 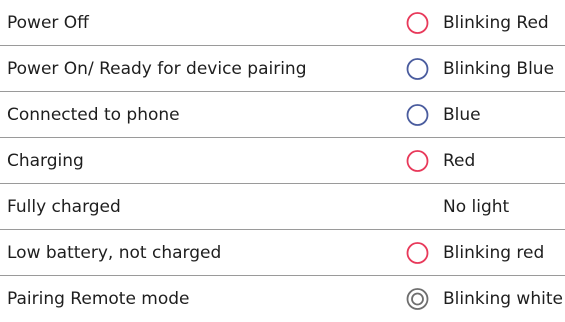 I want to click on light-label: Blue, so click(x=462, y=114).